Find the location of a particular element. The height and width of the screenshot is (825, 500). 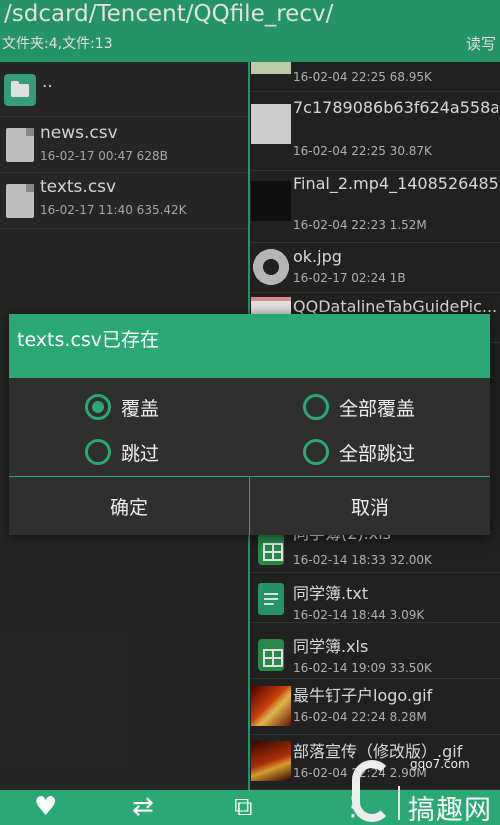

heart-icon: ♥ is located at coordinates (45, 807).